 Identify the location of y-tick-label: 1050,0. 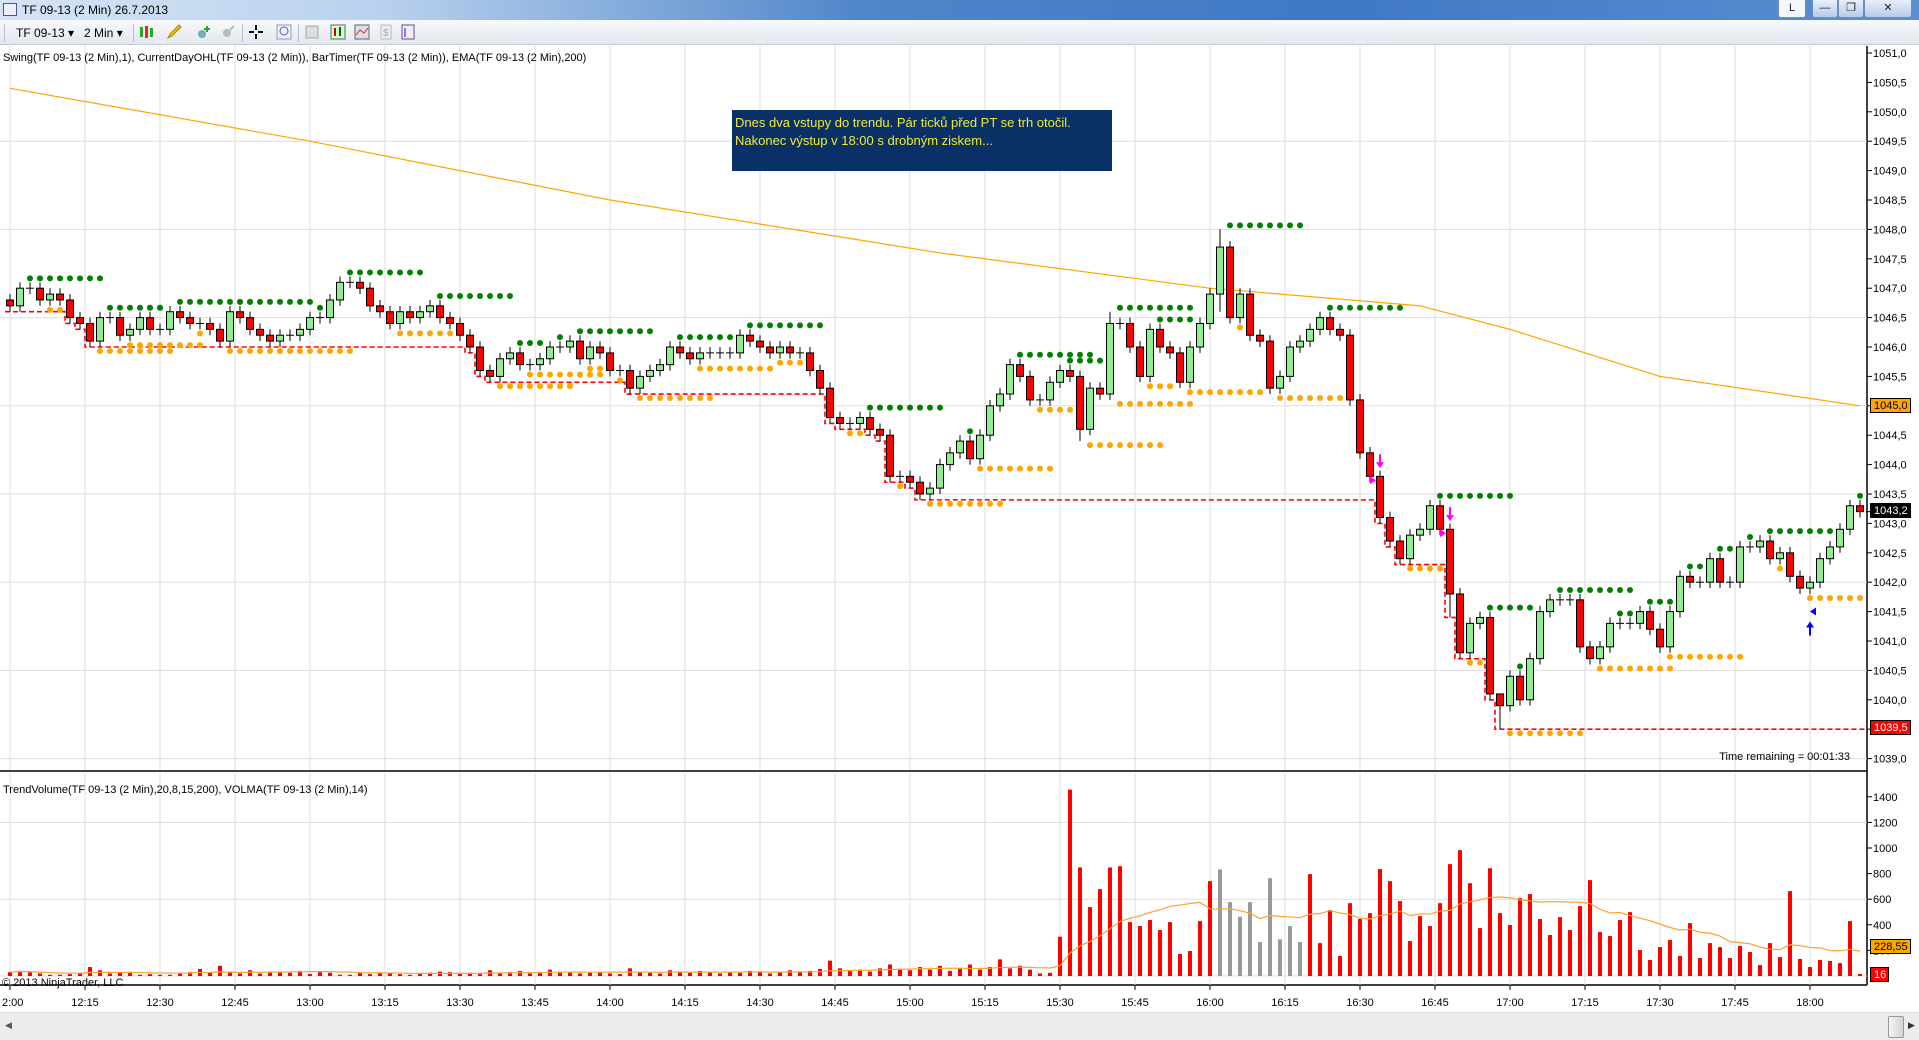
(1890, 113).